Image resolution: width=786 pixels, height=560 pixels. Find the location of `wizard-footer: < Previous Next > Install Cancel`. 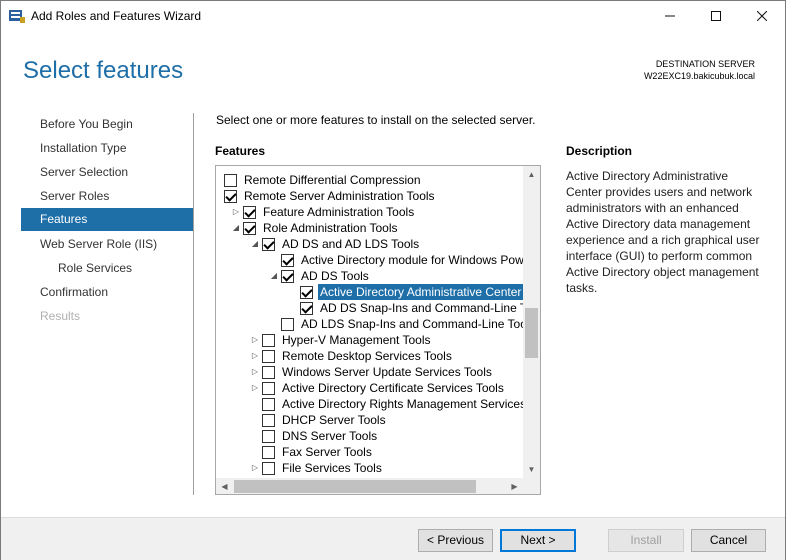

wizard-footer: < Previous Next > Install Cancel is located at coordinates (393, 538).